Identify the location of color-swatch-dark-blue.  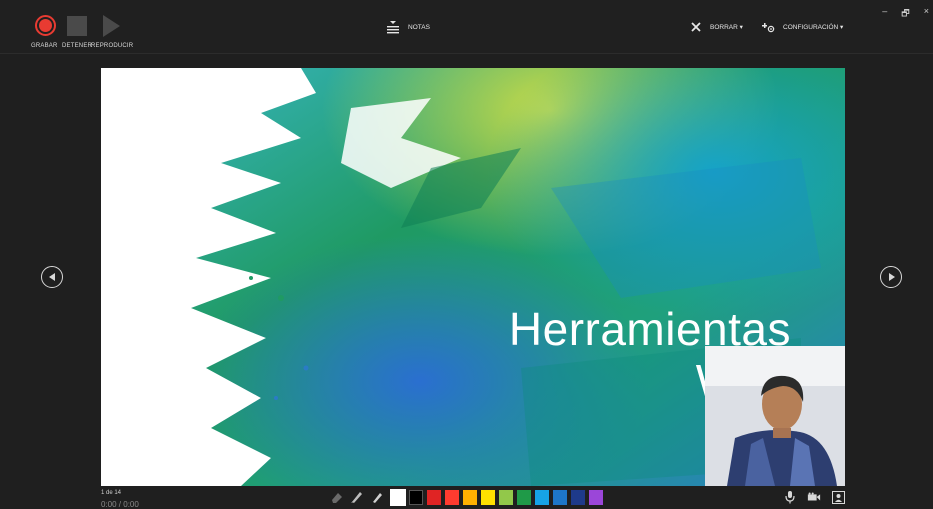
(578, 497).